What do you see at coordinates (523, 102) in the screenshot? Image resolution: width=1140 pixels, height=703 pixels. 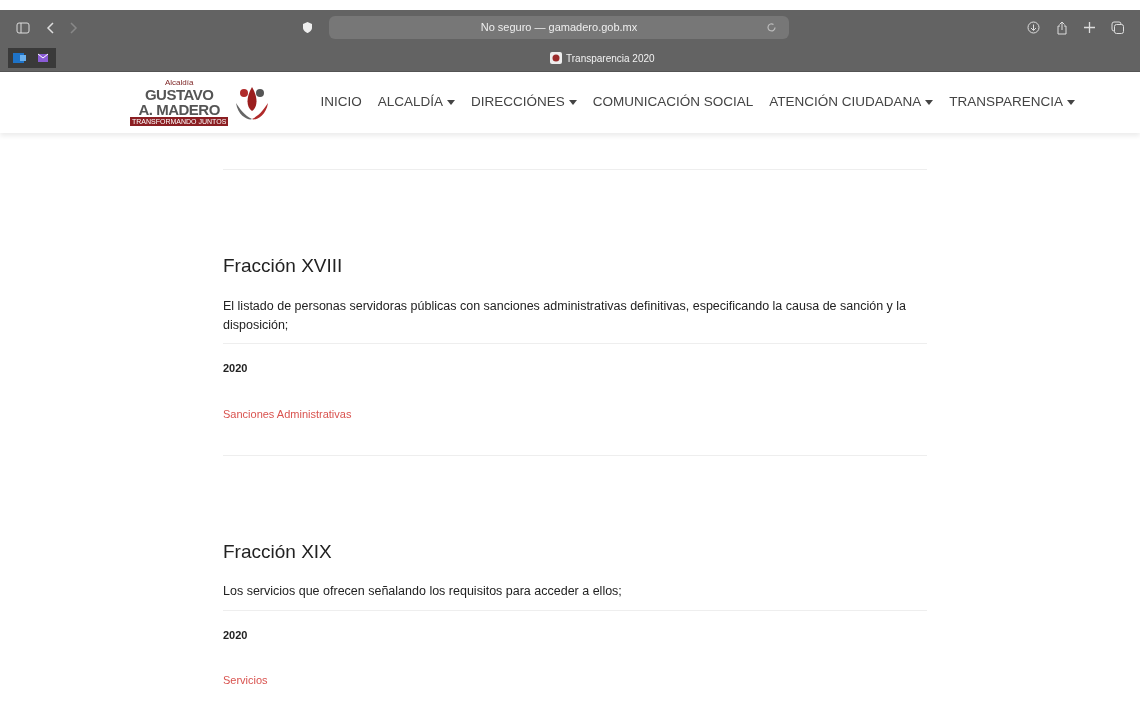 I see `nav-dropdown: DIRECCIÓNES` at bounding box center [523, 102].